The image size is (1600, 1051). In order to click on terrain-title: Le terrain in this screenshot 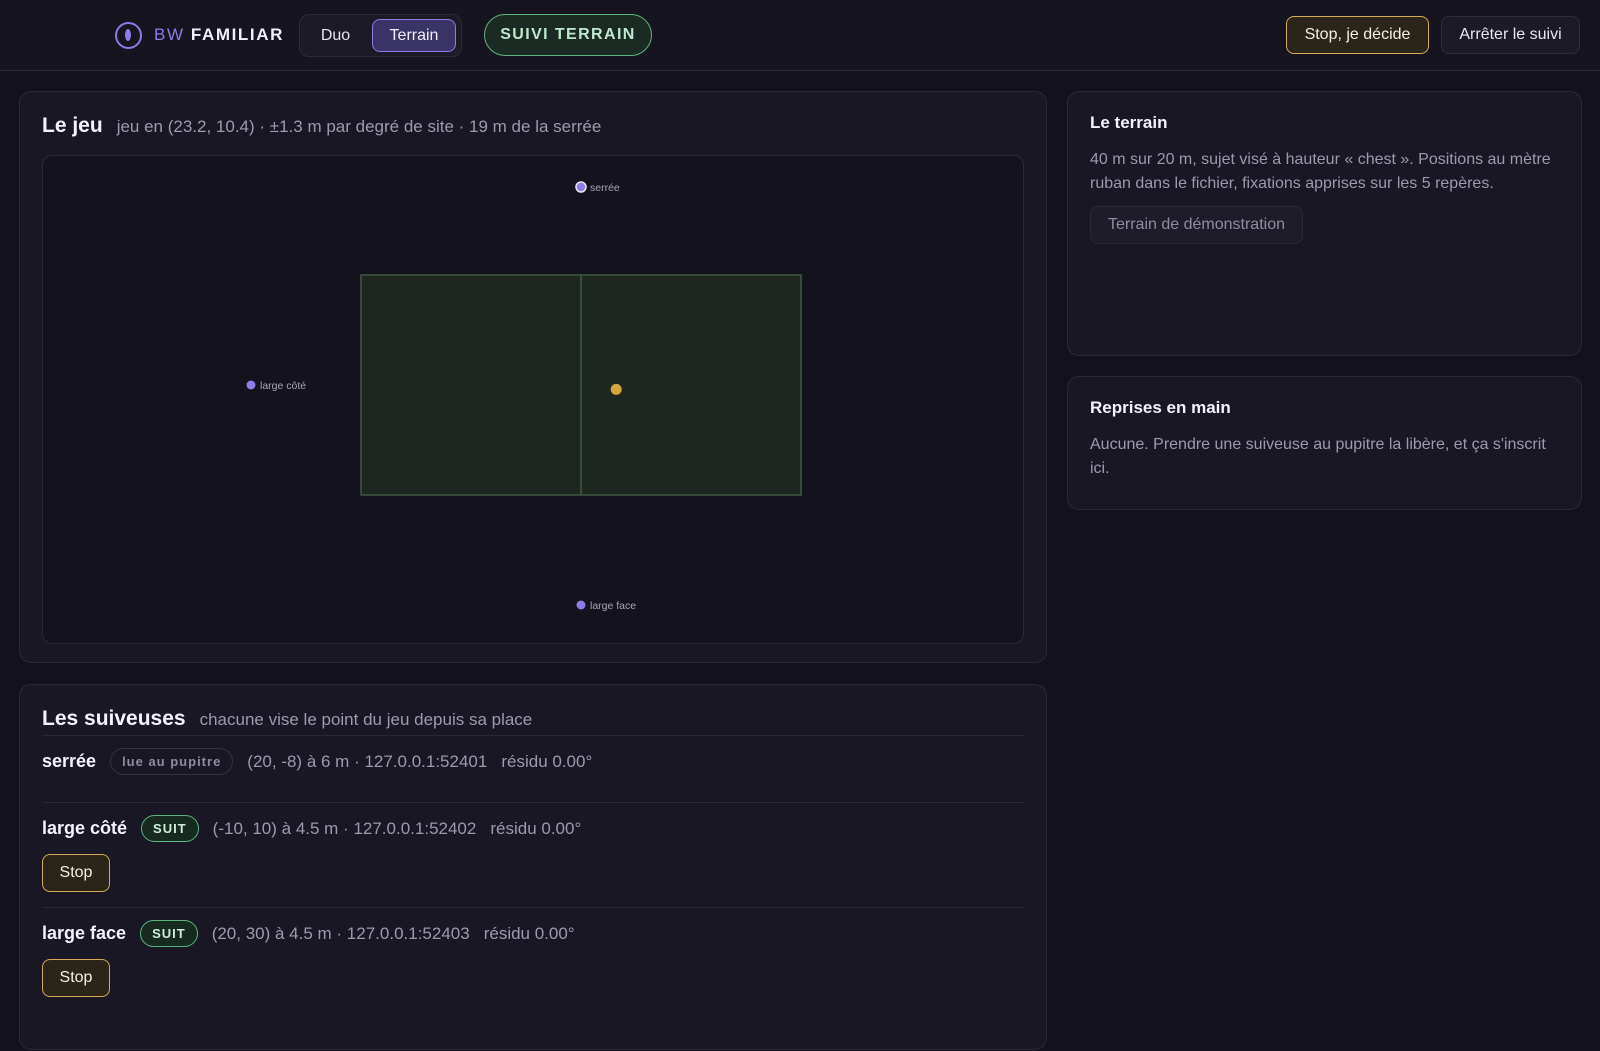, I will do `click(1129, 122)`.